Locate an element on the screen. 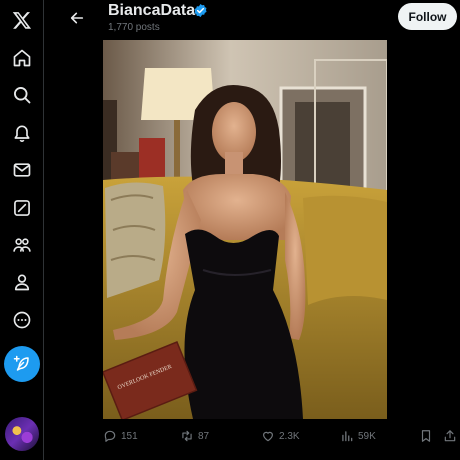 The height and width of the screenshot is (460, 460). arrow-left-icon is located at coordinates (77, 18).